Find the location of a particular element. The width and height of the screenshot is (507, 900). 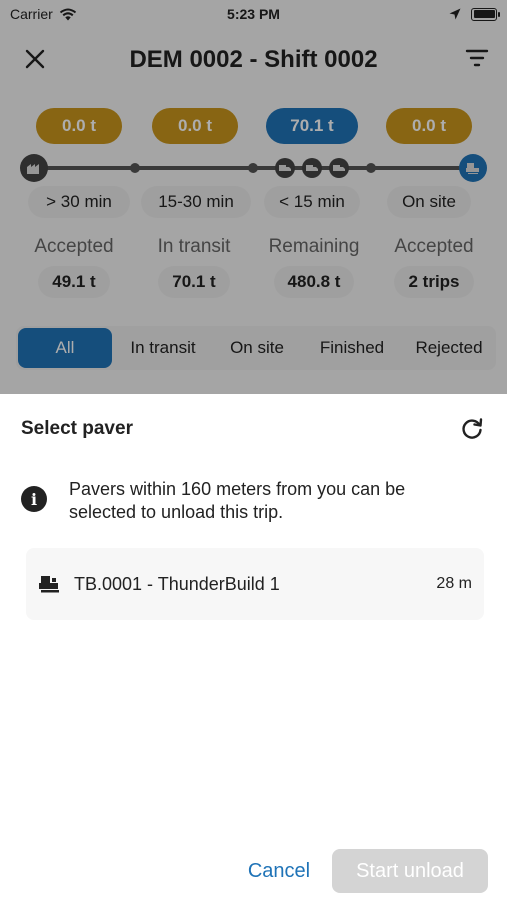

paver-list-item: TB.0001 - ThunderBuild 1 28 m is located at coordinates (255, 584).